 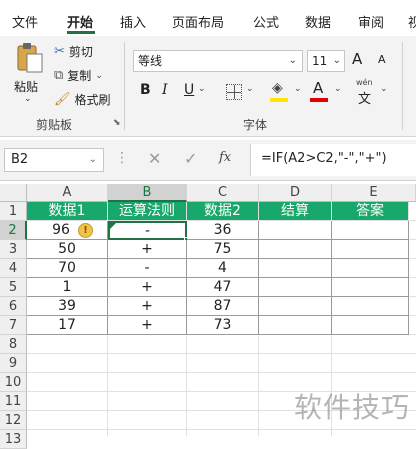 What do you see at coordinates (371, 21) in the screenshot?
I see `tab-review: 审阅` at bounding box center [371, 21].